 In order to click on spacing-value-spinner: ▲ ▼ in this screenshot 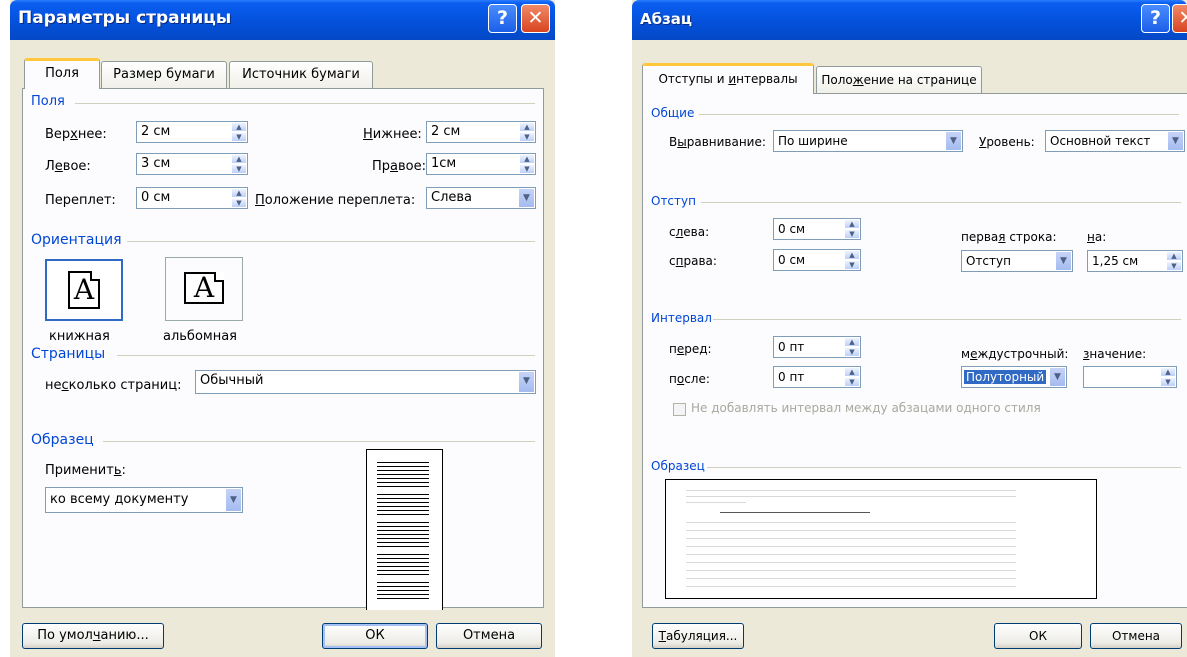, I will do `click(1130, 377)`.